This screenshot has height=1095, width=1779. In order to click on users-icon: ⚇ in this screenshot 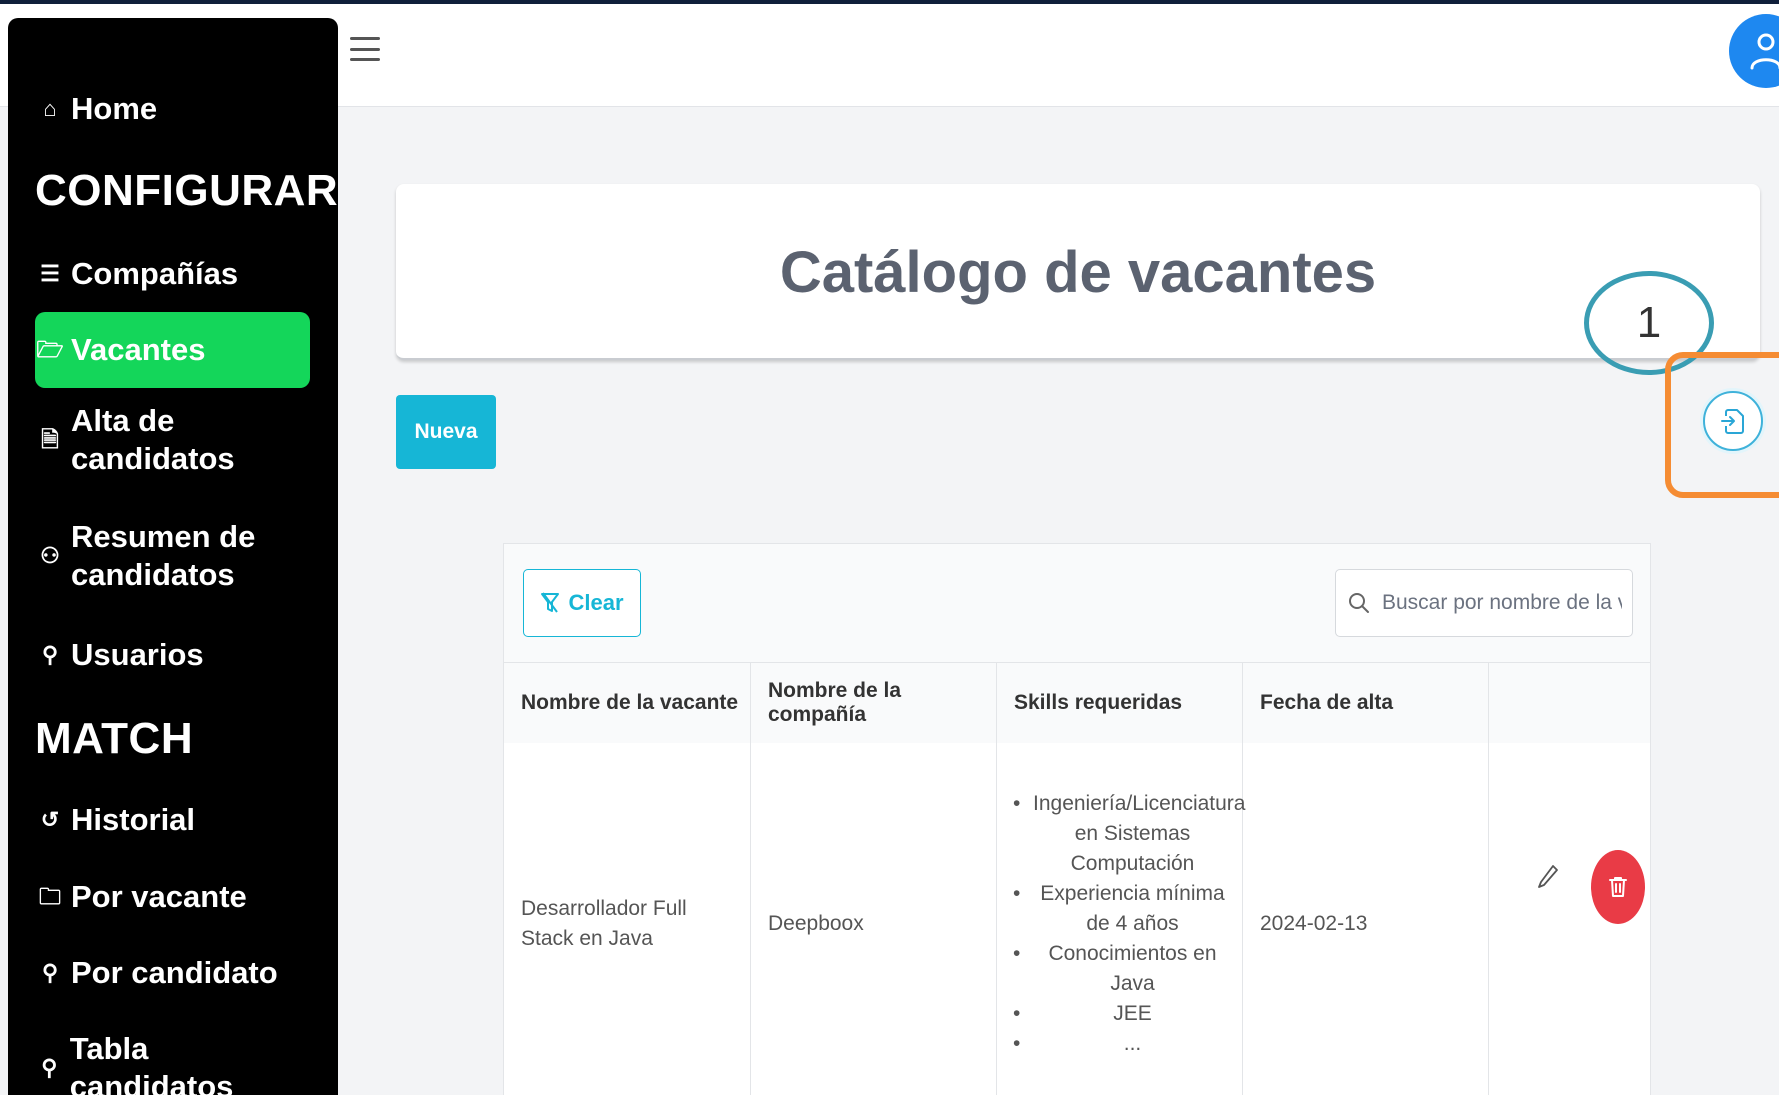, I will do `click(50, 555)`.